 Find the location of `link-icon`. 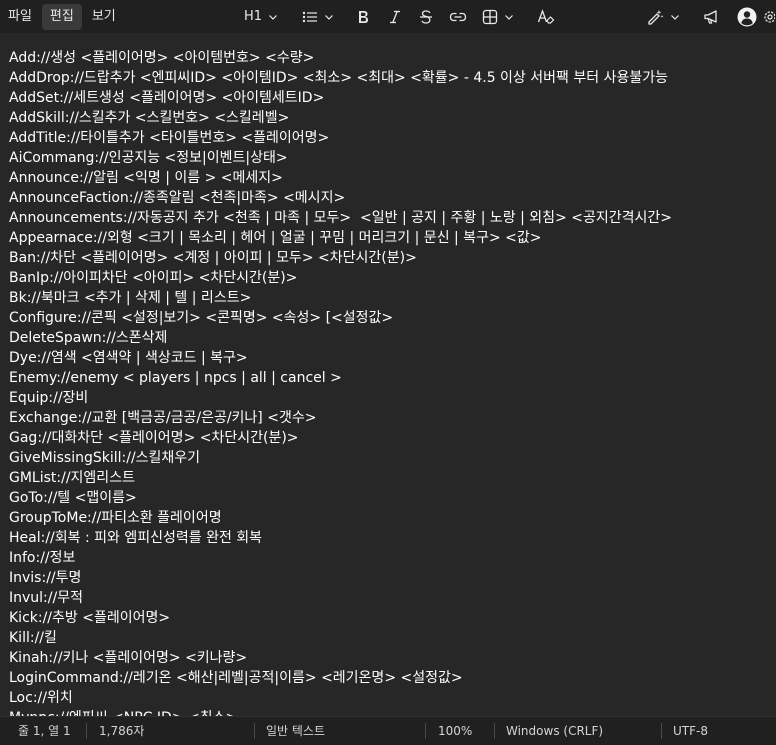

link-icon is located at coordinates (458, 16).